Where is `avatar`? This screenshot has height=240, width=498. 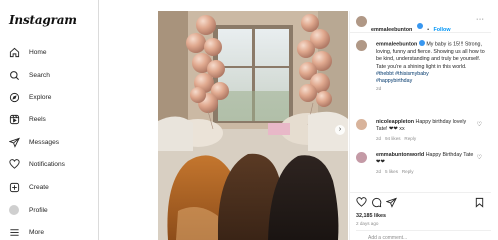
avatar is located at coordinates (14, 210).